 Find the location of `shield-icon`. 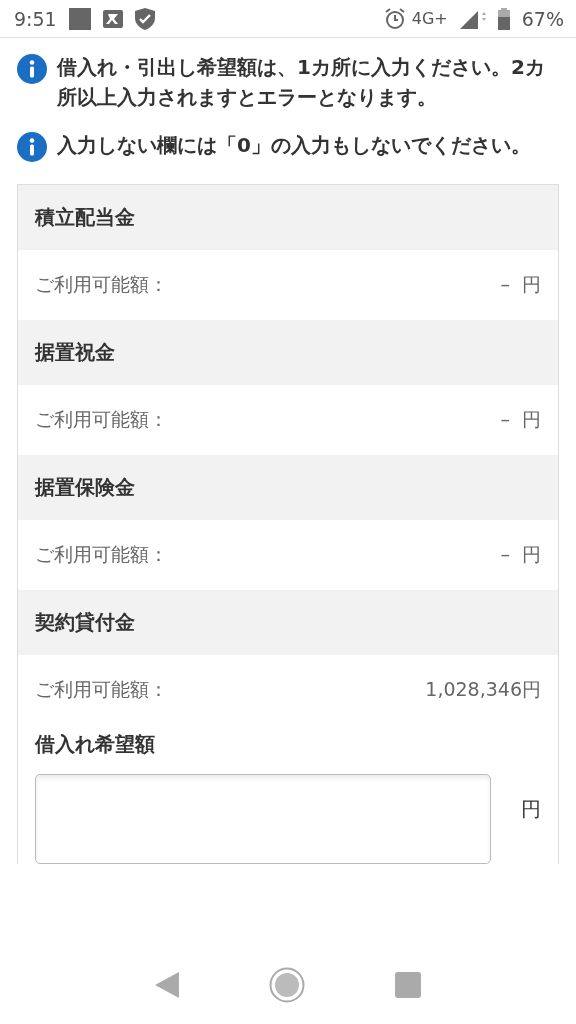

shield-icon is located at coordinates (144, 18).